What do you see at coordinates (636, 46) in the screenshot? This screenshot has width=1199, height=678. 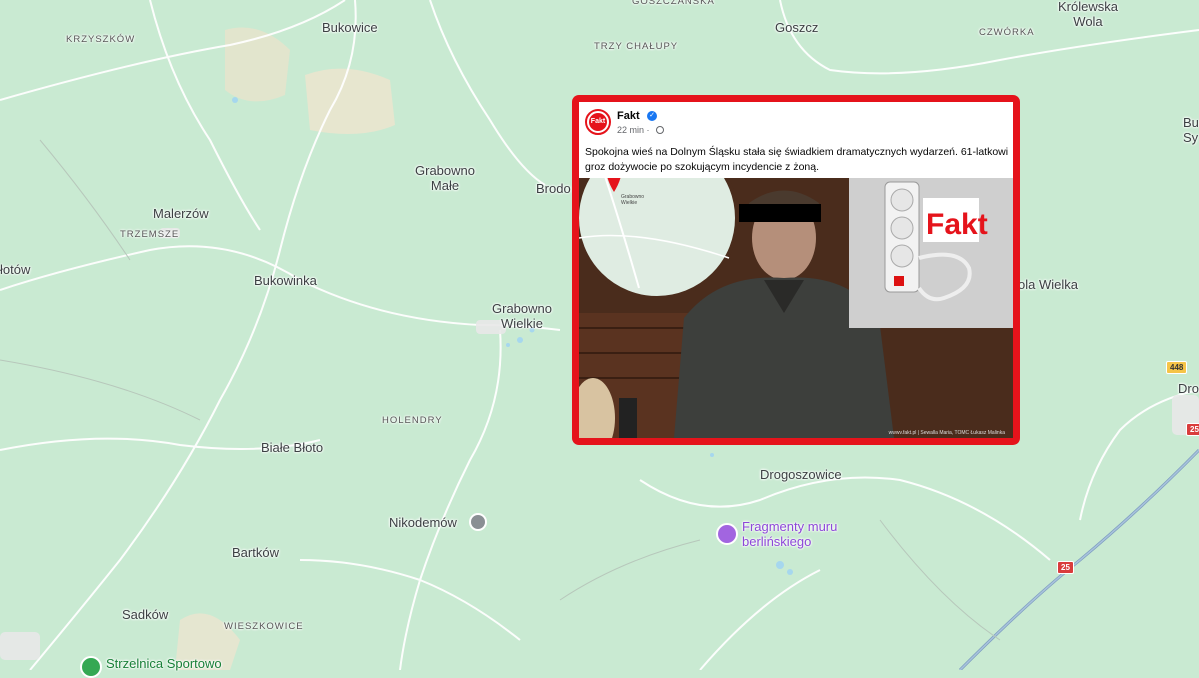 I see `place-trzy-chalupy: TRZY CHAŁUPY` at bounding box center [636, 46].